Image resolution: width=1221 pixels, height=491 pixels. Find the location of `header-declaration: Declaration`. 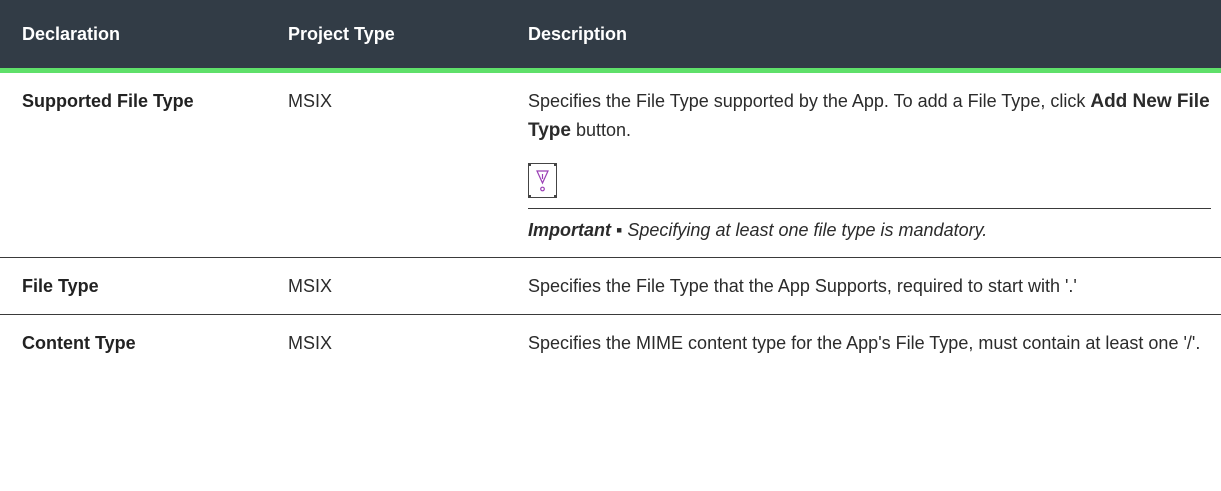

header-declaration: Declaration is located at coordinates (133, 36).